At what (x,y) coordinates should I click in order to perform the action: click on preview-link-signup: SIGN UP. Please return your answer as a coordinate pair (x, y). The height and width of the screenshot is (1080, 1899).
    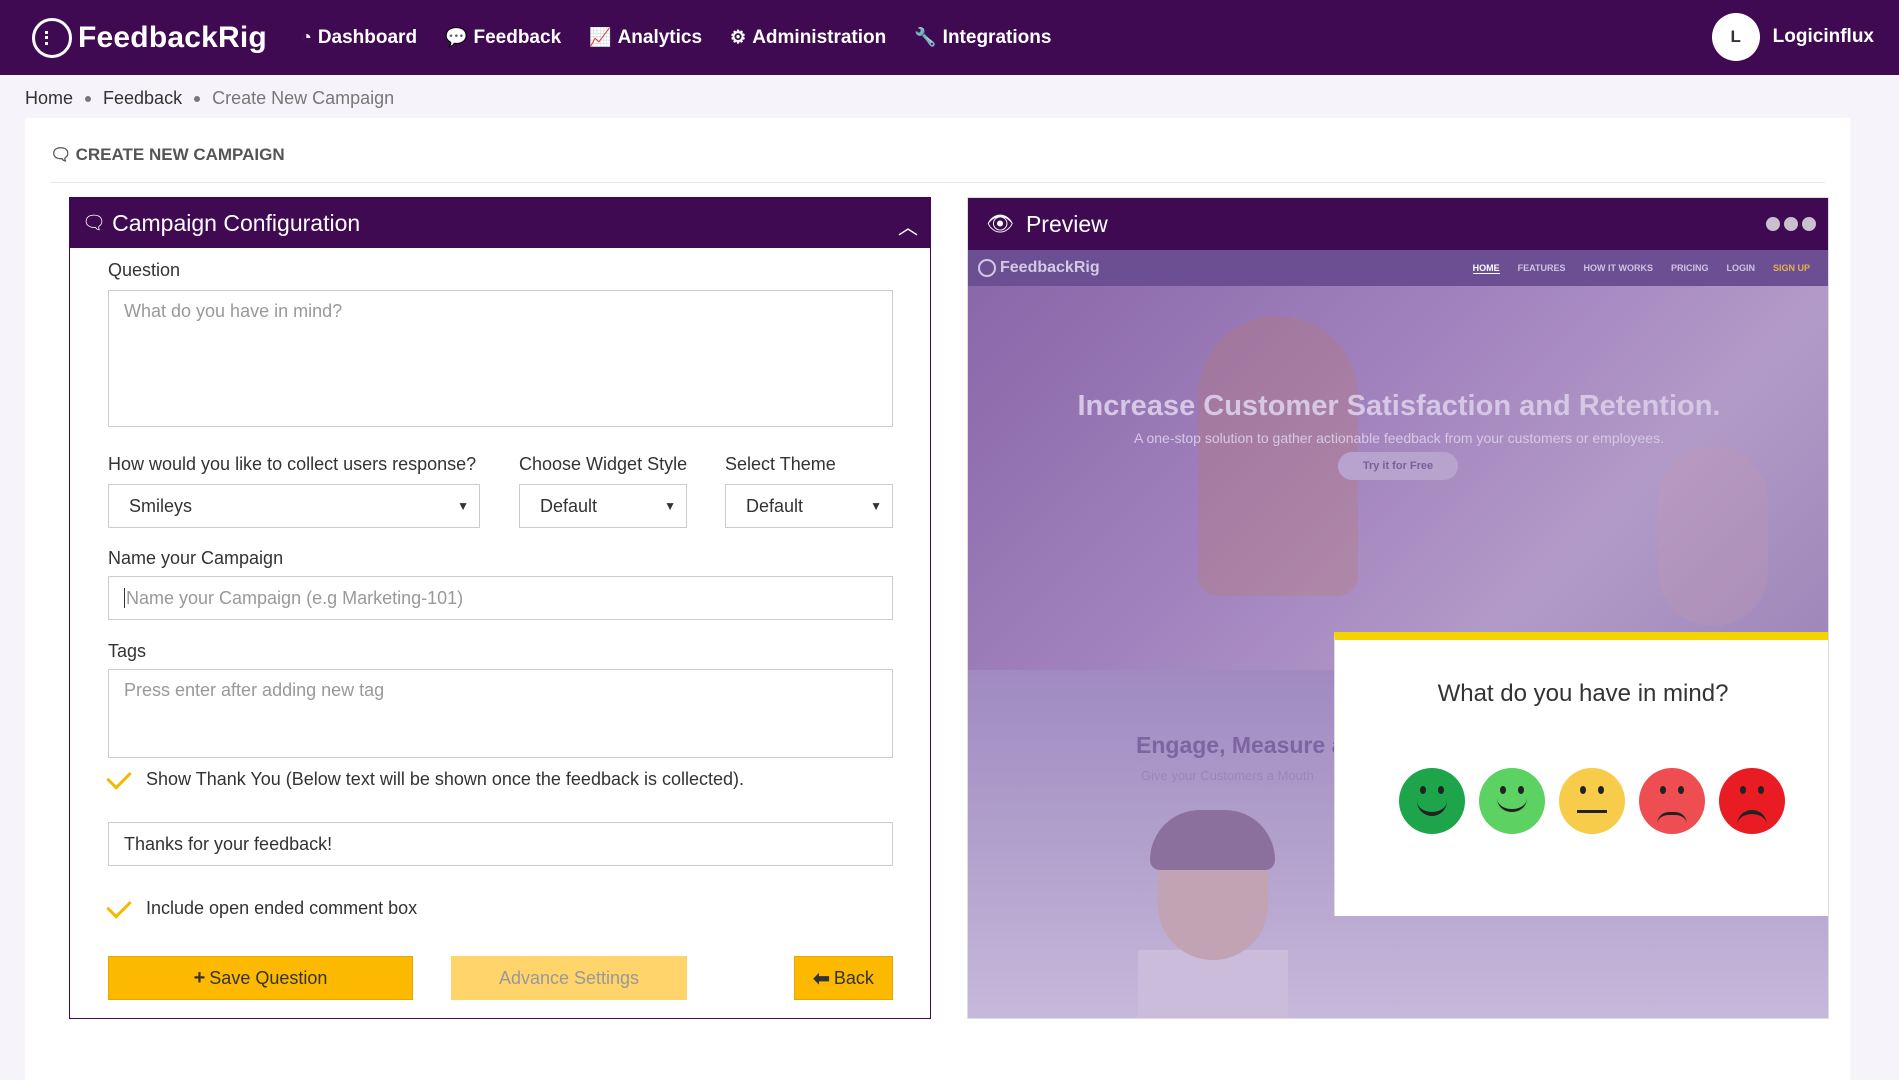
    Looking at the image, I should click on (1791, 267).